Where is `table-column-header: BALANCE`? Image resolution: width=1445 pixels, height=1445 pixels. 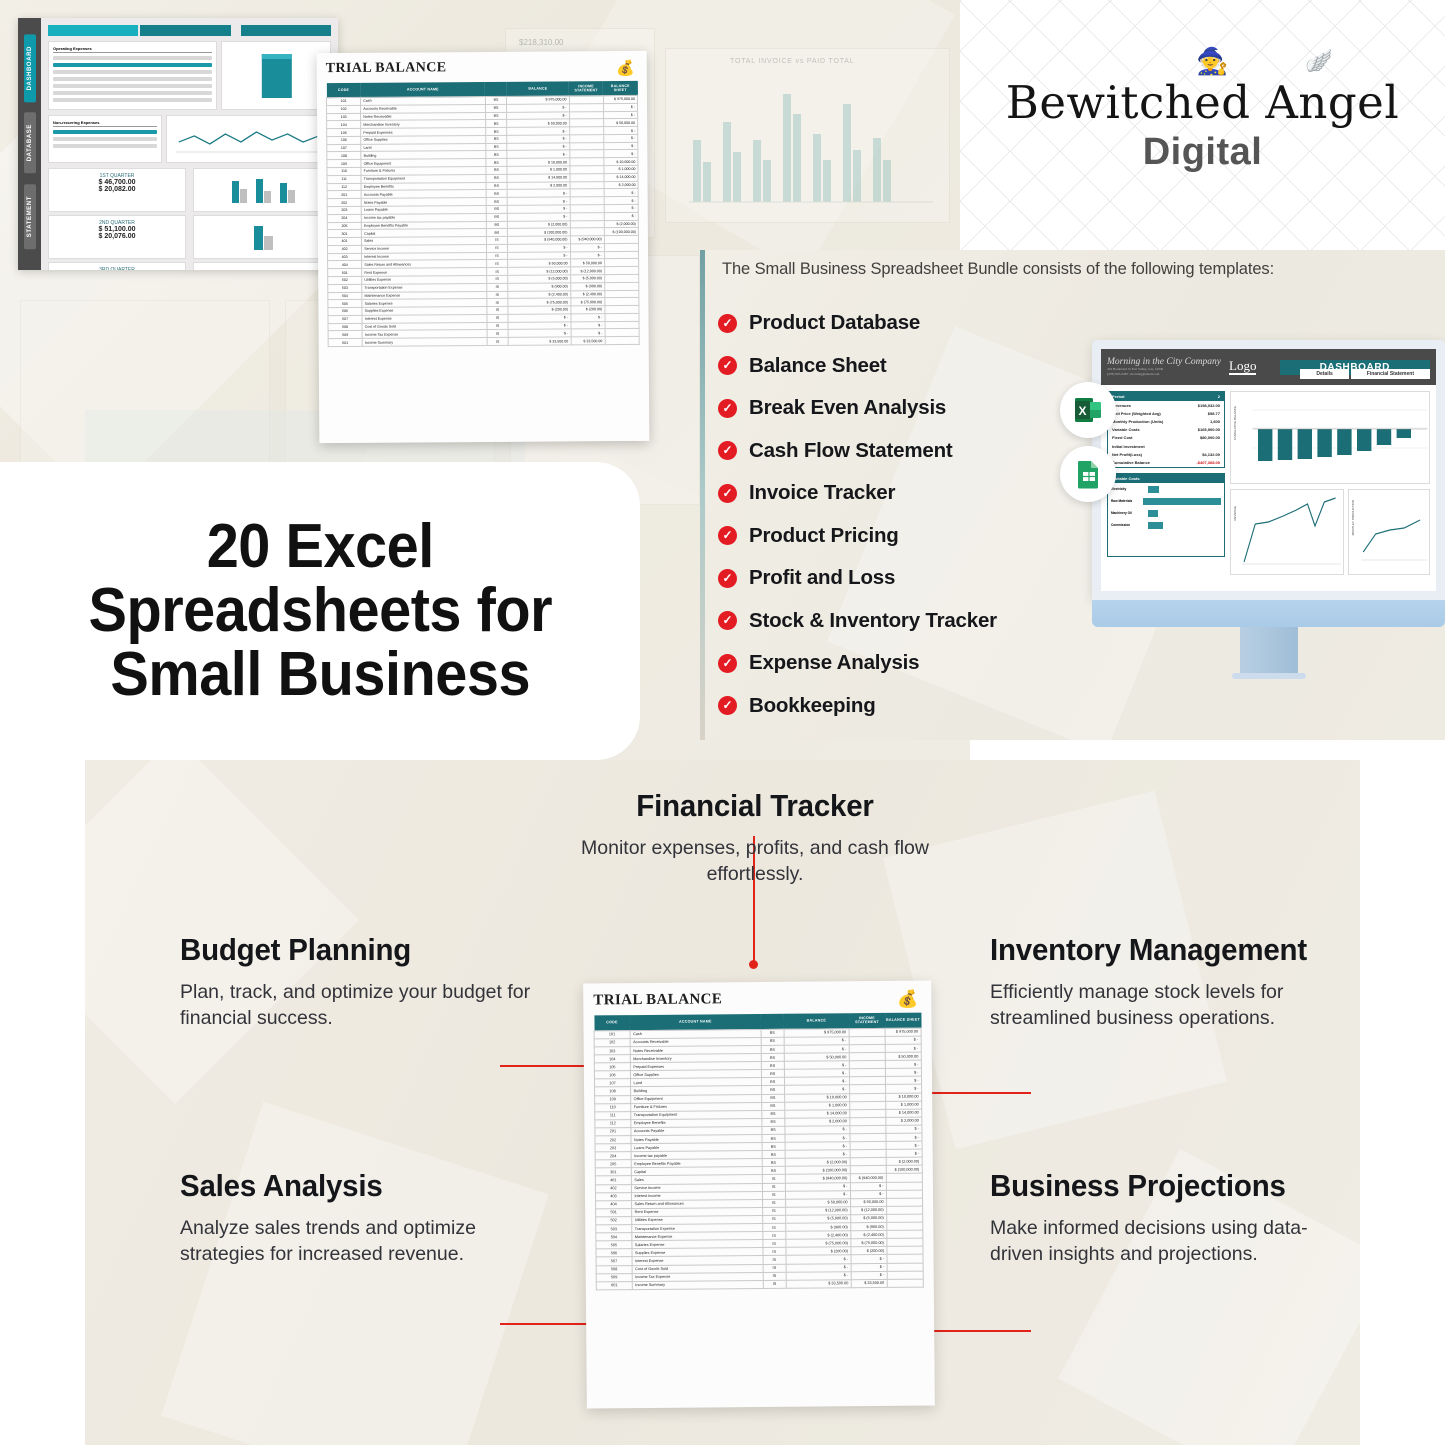
table-column-header: BALANCE is located at coordinates (538, 89).